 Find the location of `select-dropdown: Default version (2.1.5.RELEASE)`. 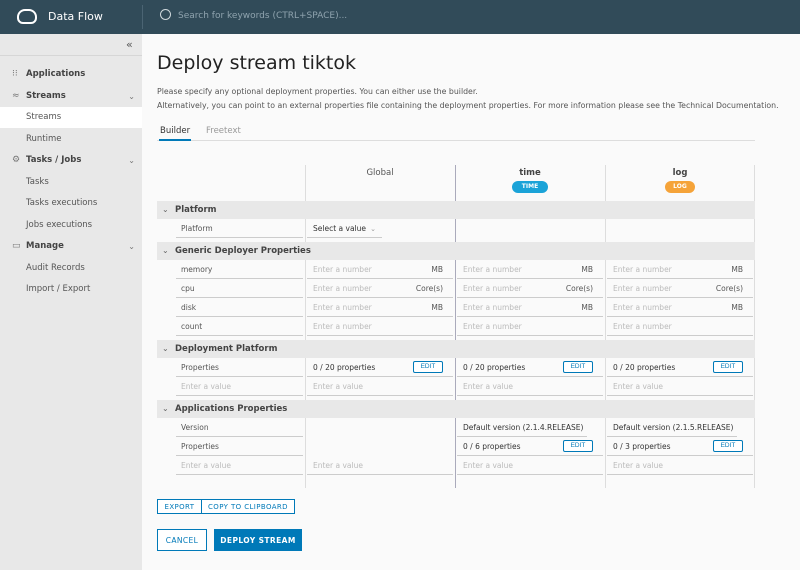

select-dropdown: Default version (2.1.5.RELEASE) is located at coordinates (673, 427).